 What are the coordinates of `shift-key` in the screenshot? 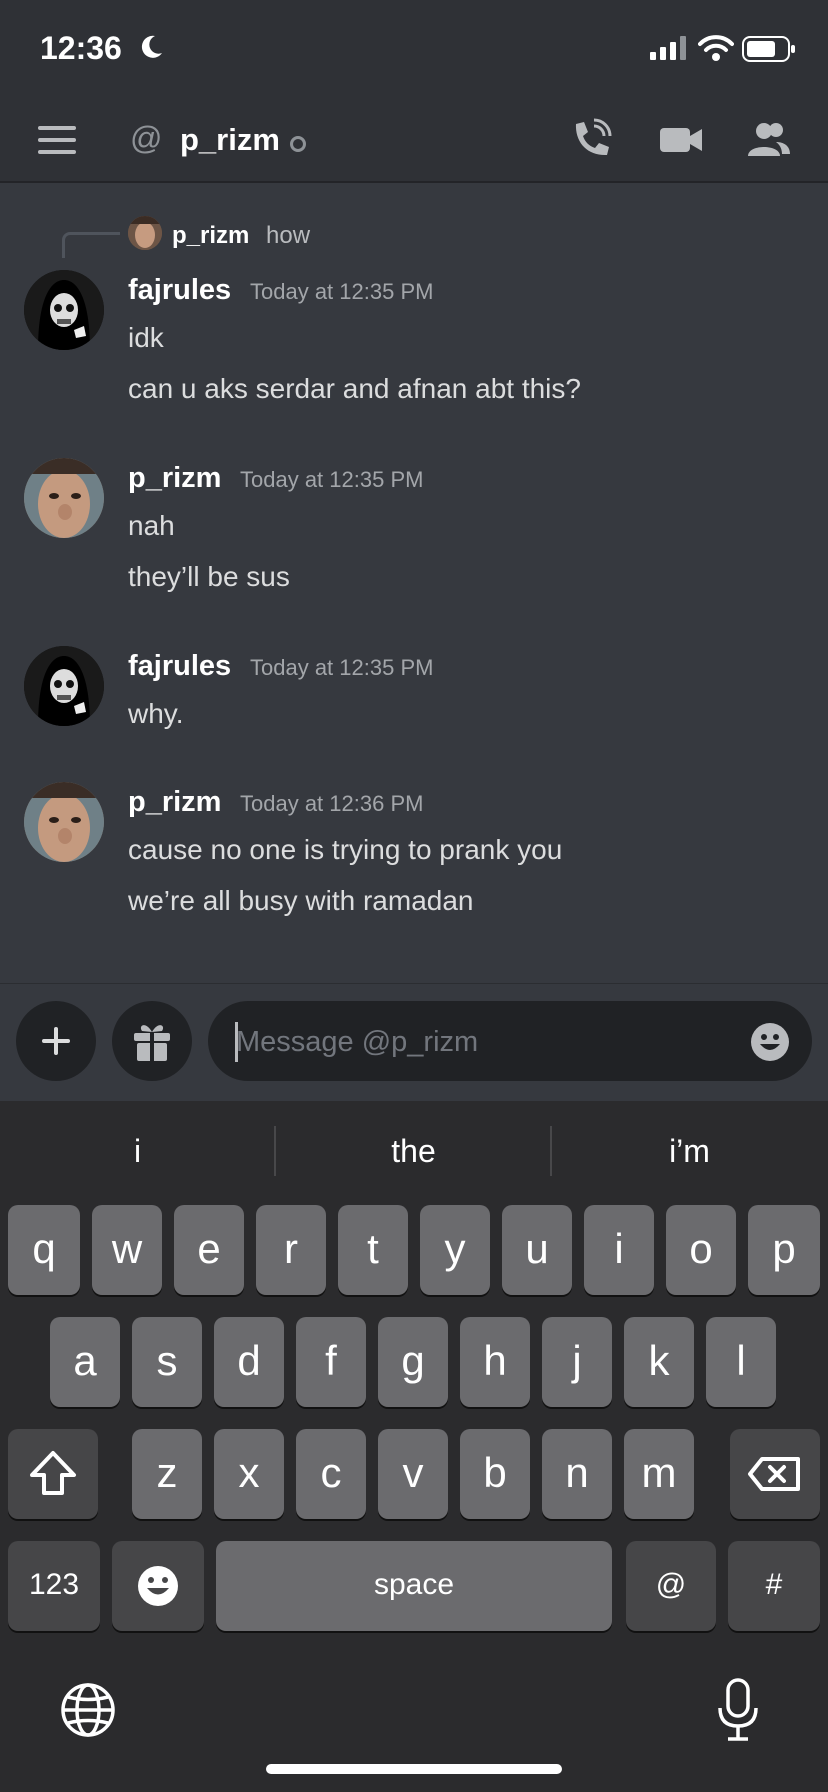 It's located at (53, 1474).